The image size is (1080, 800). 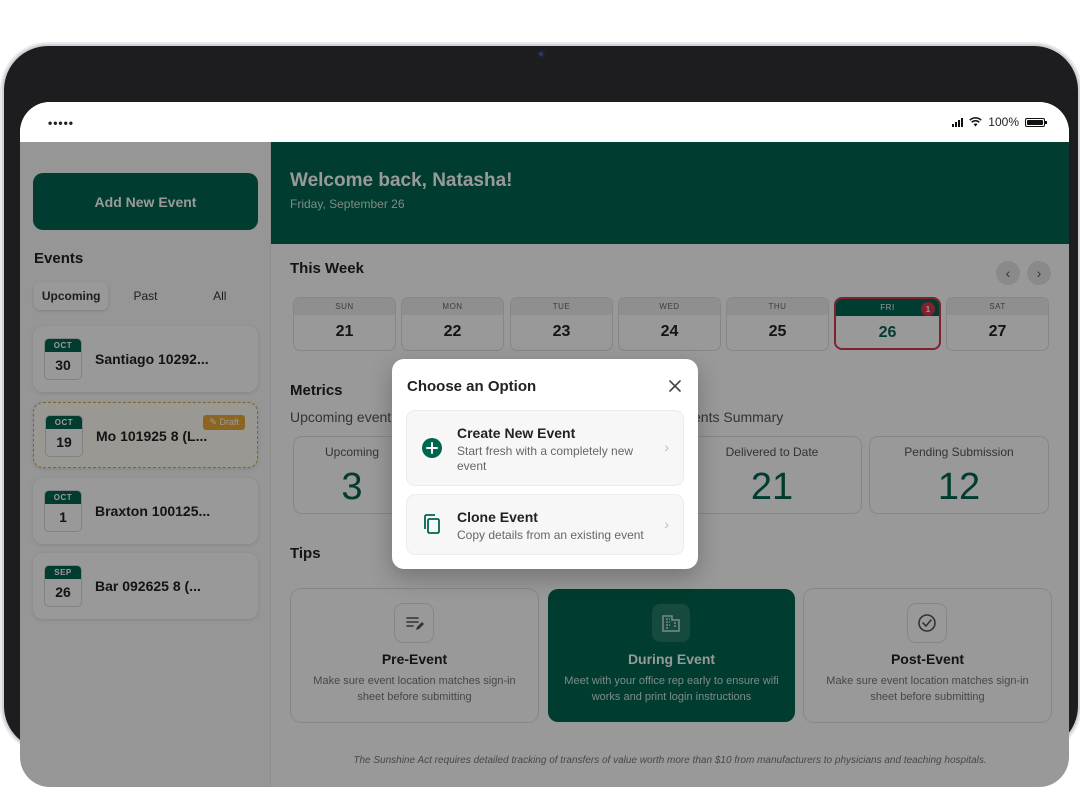 I want to click on signal-icon, so click(x=958, y=122).